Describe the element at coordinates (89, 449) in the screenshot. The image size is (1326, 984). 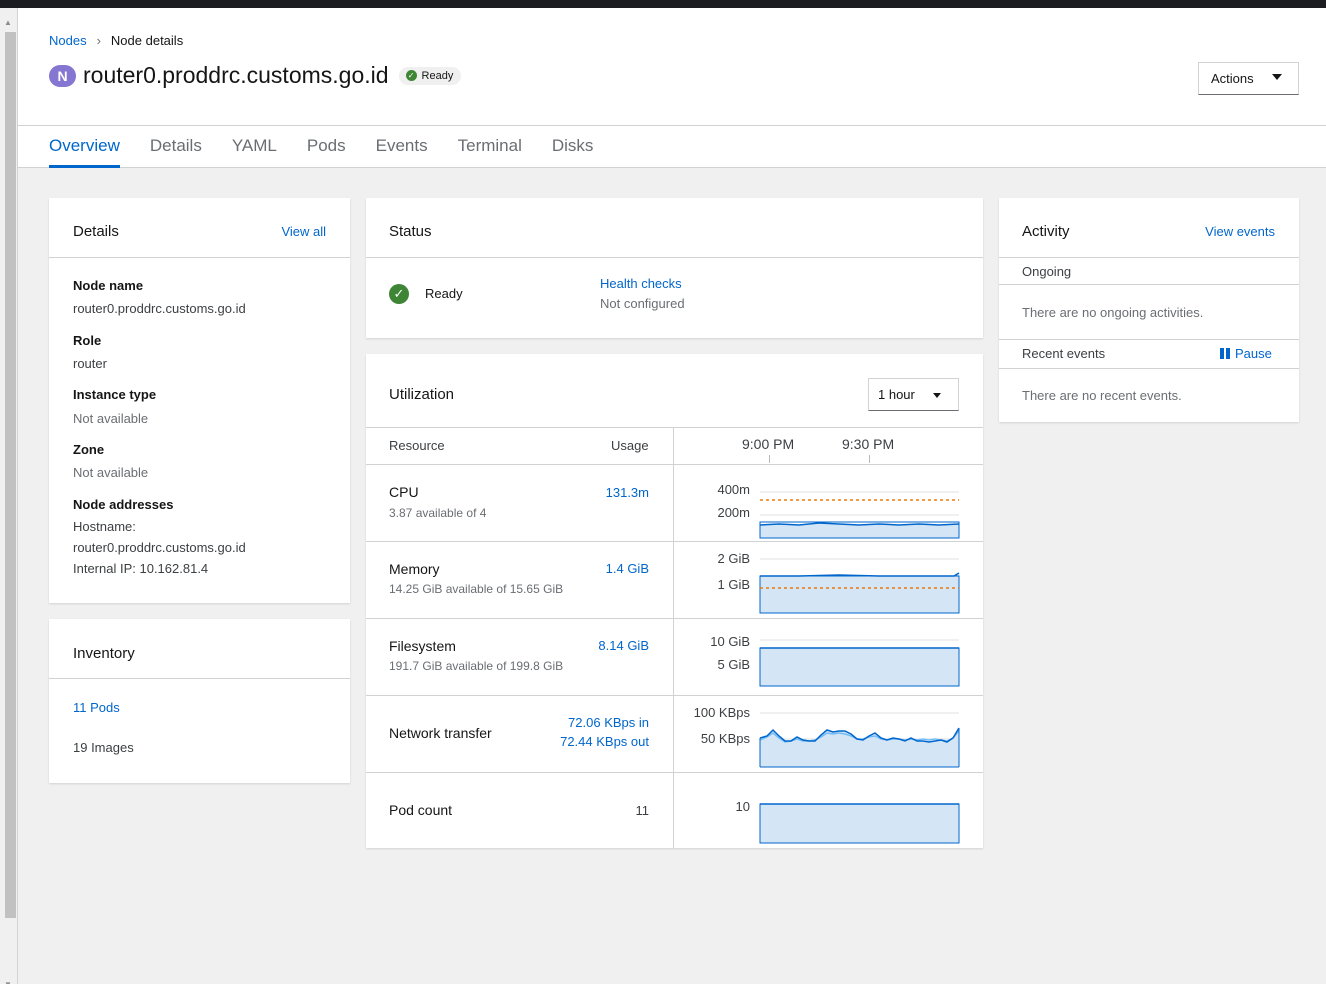
I see `zone-label: Zone` at that location.